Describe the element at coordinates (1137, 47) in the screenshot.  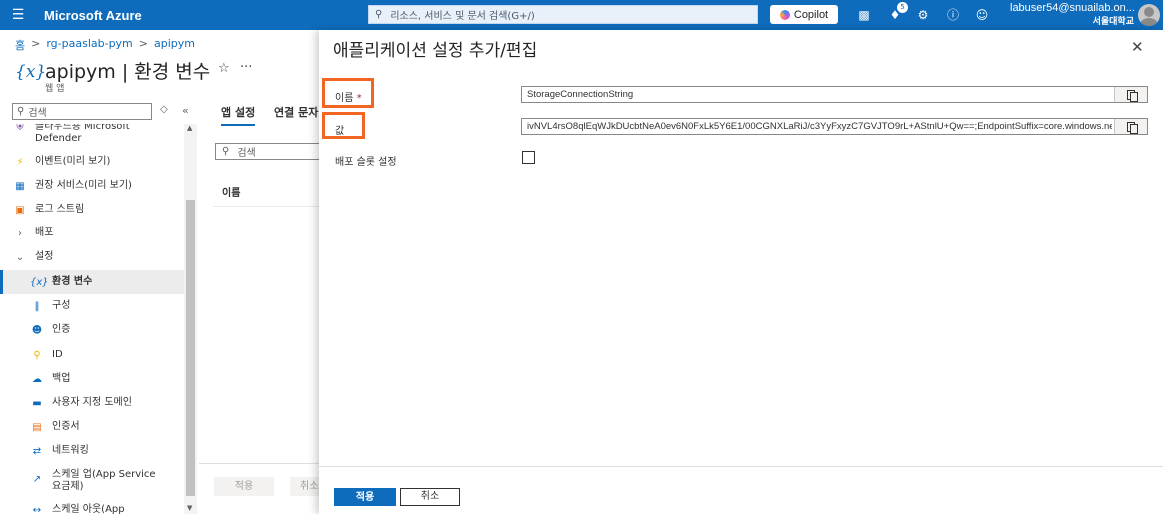
I see `close-icon: ✕` at that location.